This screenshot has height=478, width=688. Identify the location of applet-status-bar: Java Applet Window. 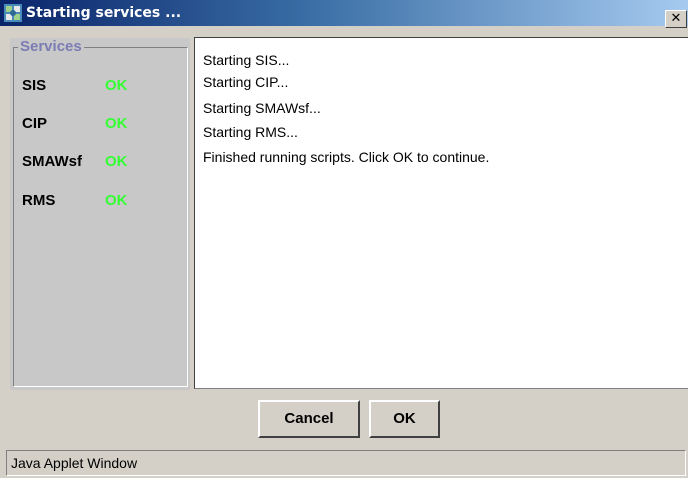
(346, 463).